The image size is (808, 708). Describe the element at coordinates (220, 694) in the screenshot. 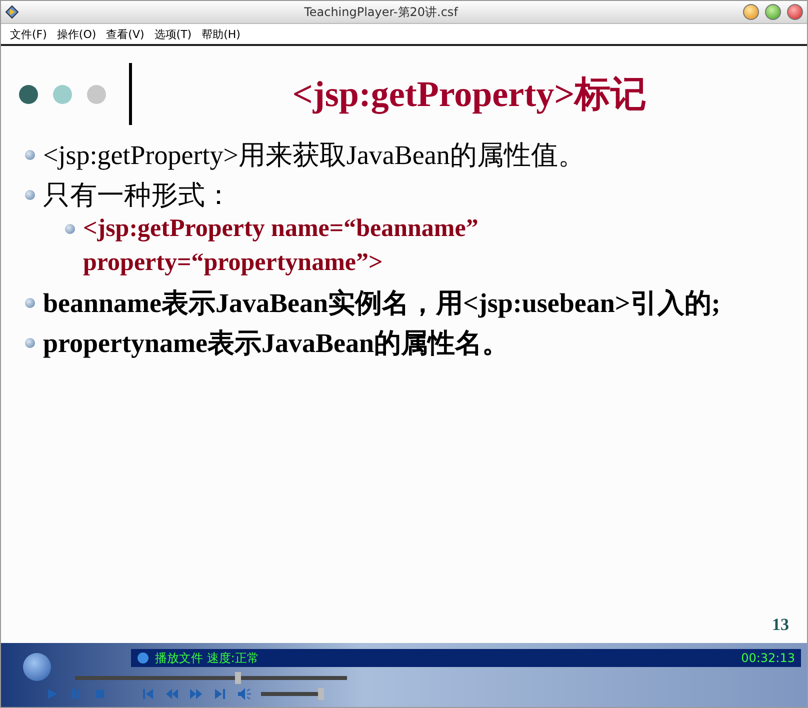

I see `next-button` at that location.